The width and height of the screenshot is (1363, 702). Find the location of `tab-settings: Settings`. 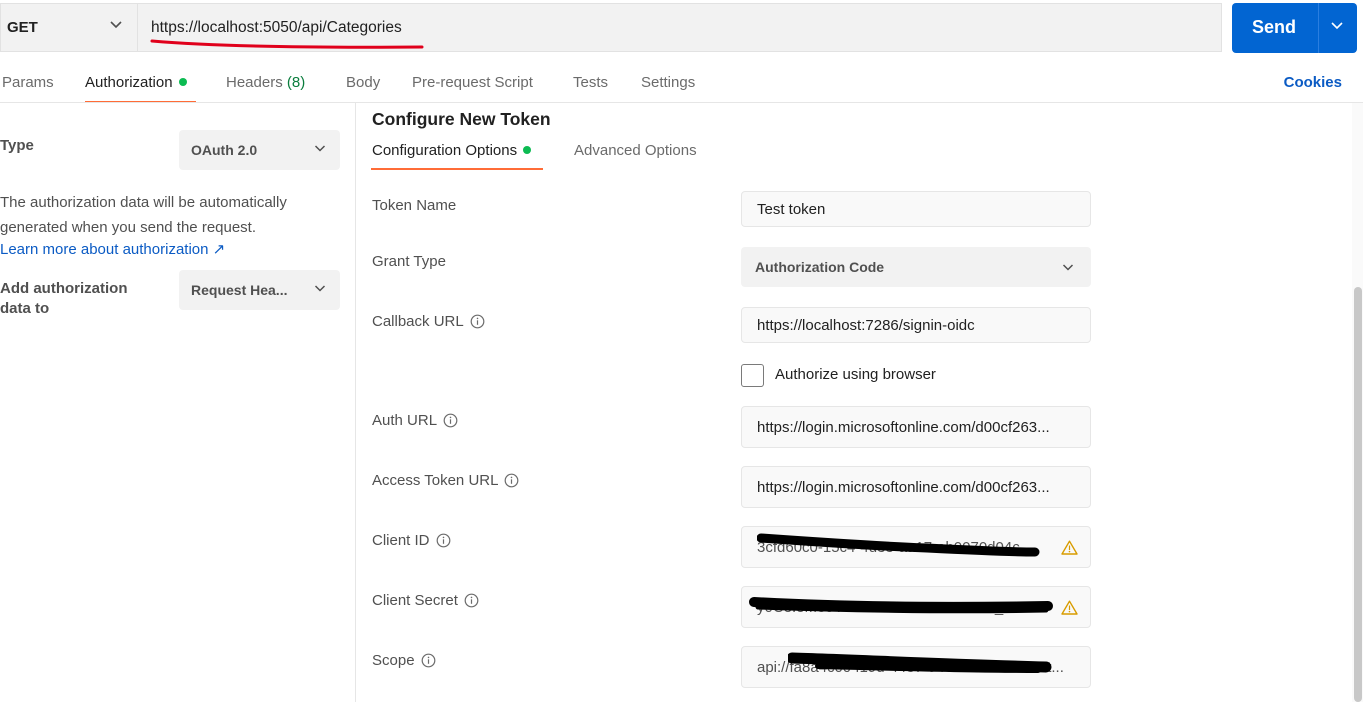

tab-settings: Settings is located at coordinates (668, 82).